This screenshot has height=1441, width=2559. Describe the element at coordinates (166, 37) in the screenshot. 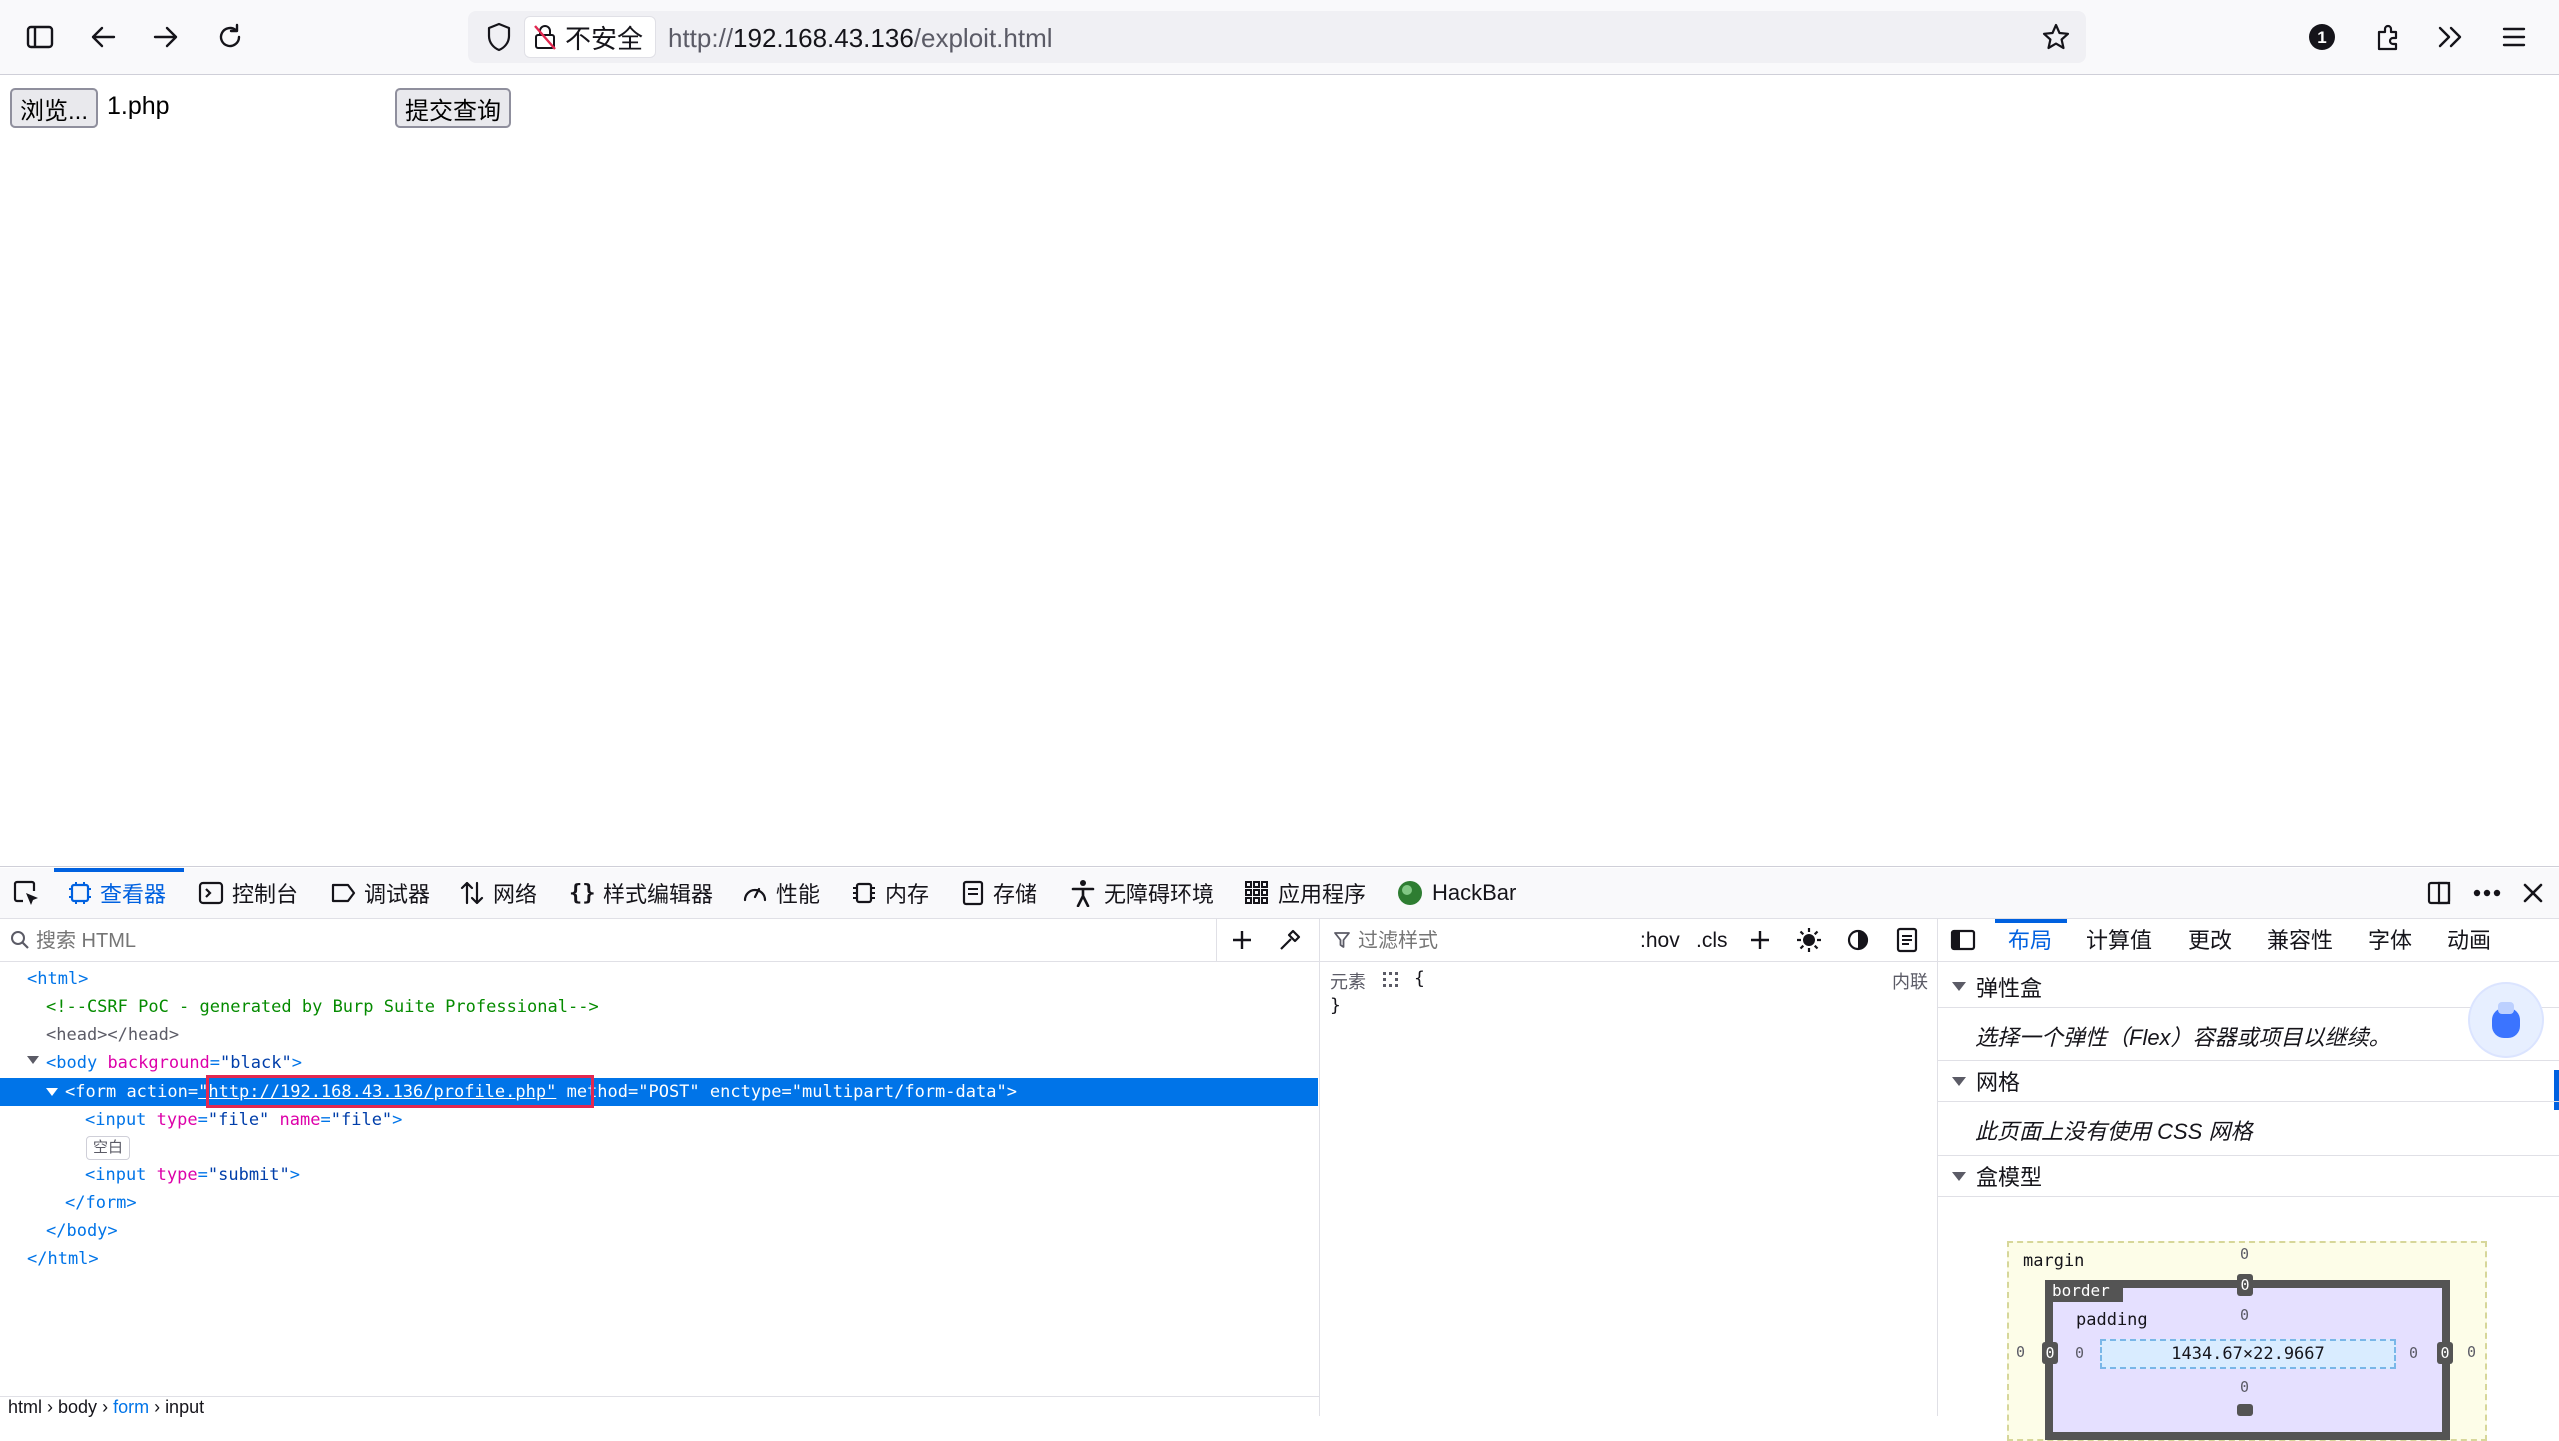

I see `forward-icon` at that location.